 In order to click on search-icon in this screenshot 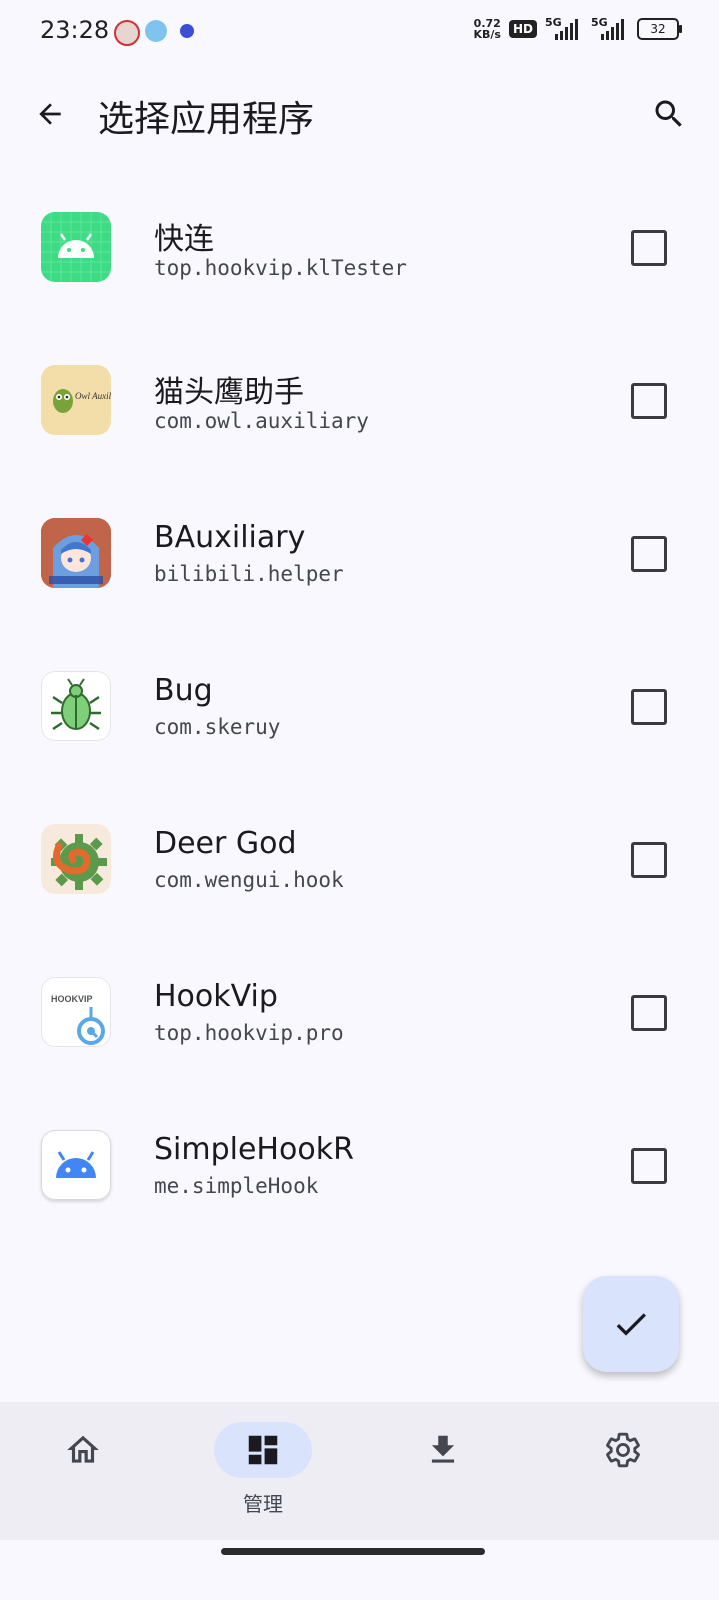, I will do `click(668, 113)`.